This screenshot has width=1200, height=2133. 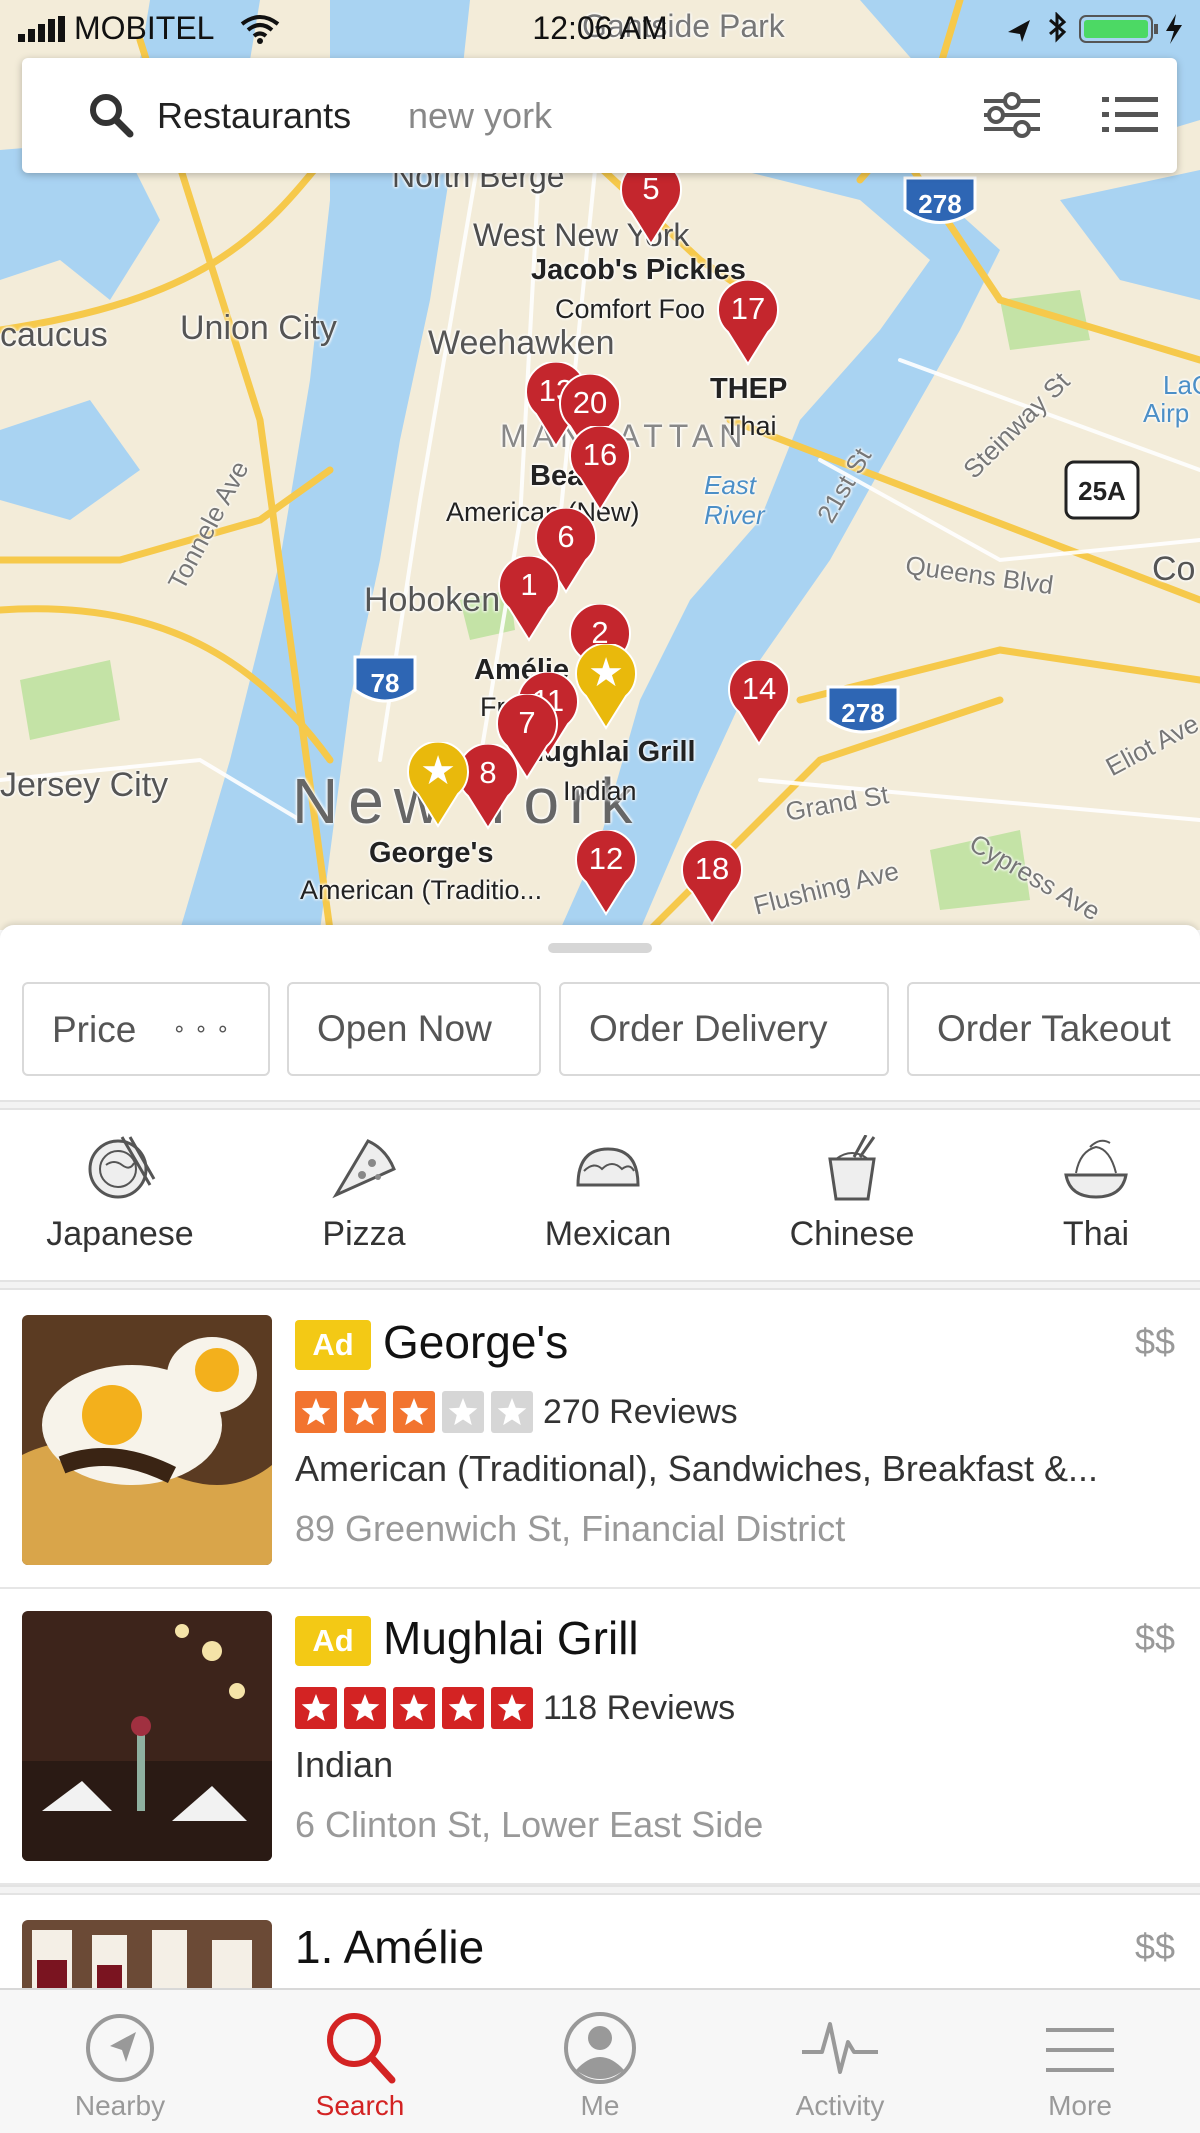 I want to click on pulse-icon, so click(x=840, y=2048).